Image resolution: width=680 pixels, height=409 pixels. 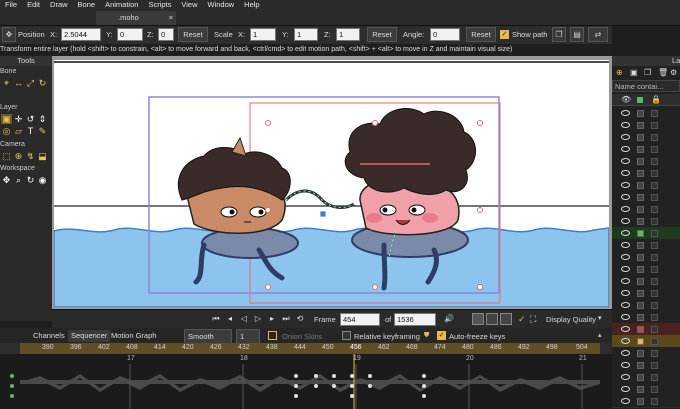 What do you see at coordinates (248, 336) in the screenshot?
I see `interpolation-count-select: 1` at bounding box center [248, 336].